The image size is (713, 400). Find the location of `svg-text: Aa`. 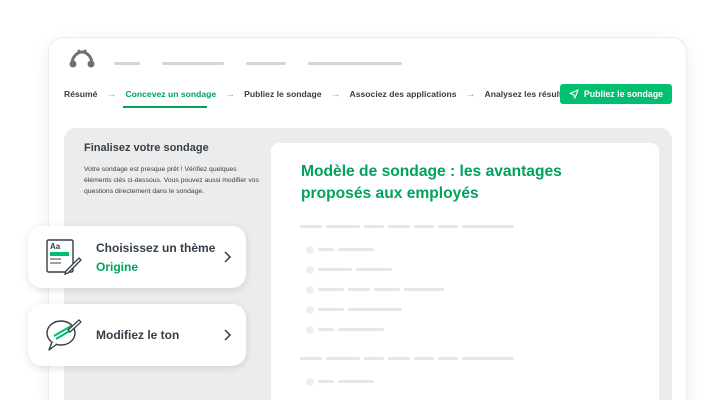

svg-text: Aa is located at coordinates (55, 246).